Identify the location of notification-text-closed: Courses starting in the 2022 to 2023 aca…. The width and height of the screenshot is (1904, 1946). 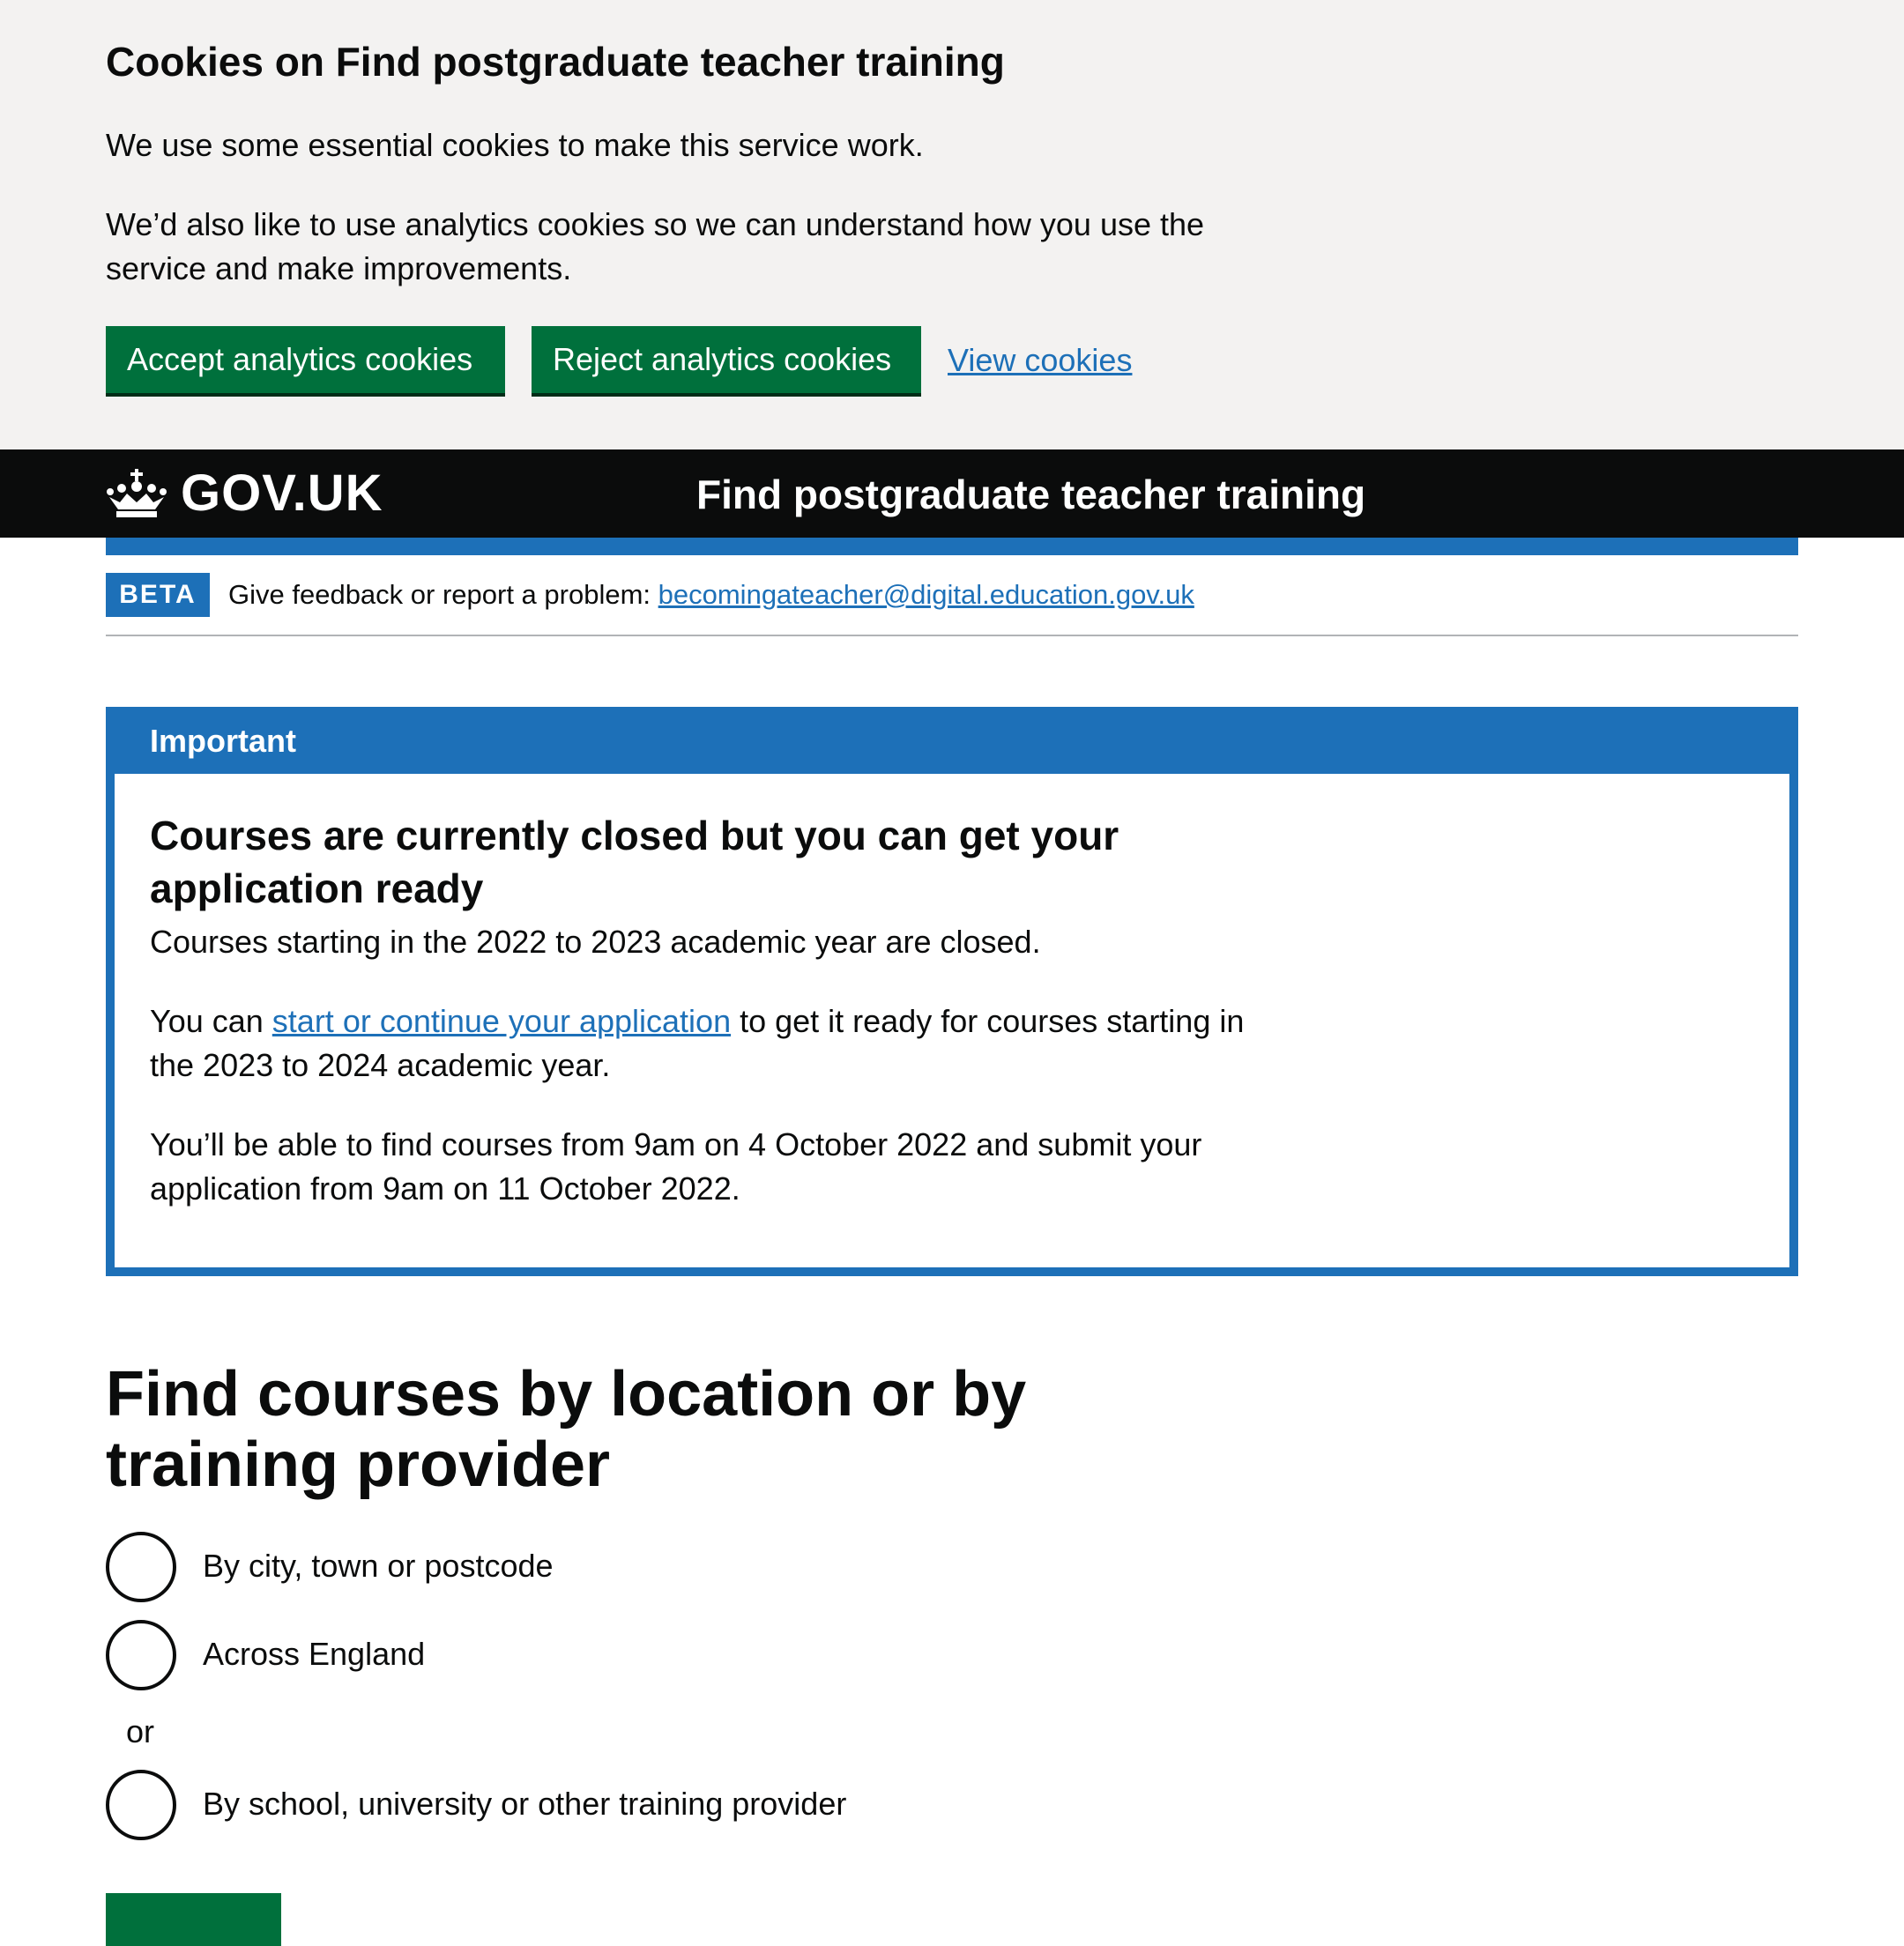
(595, 942).